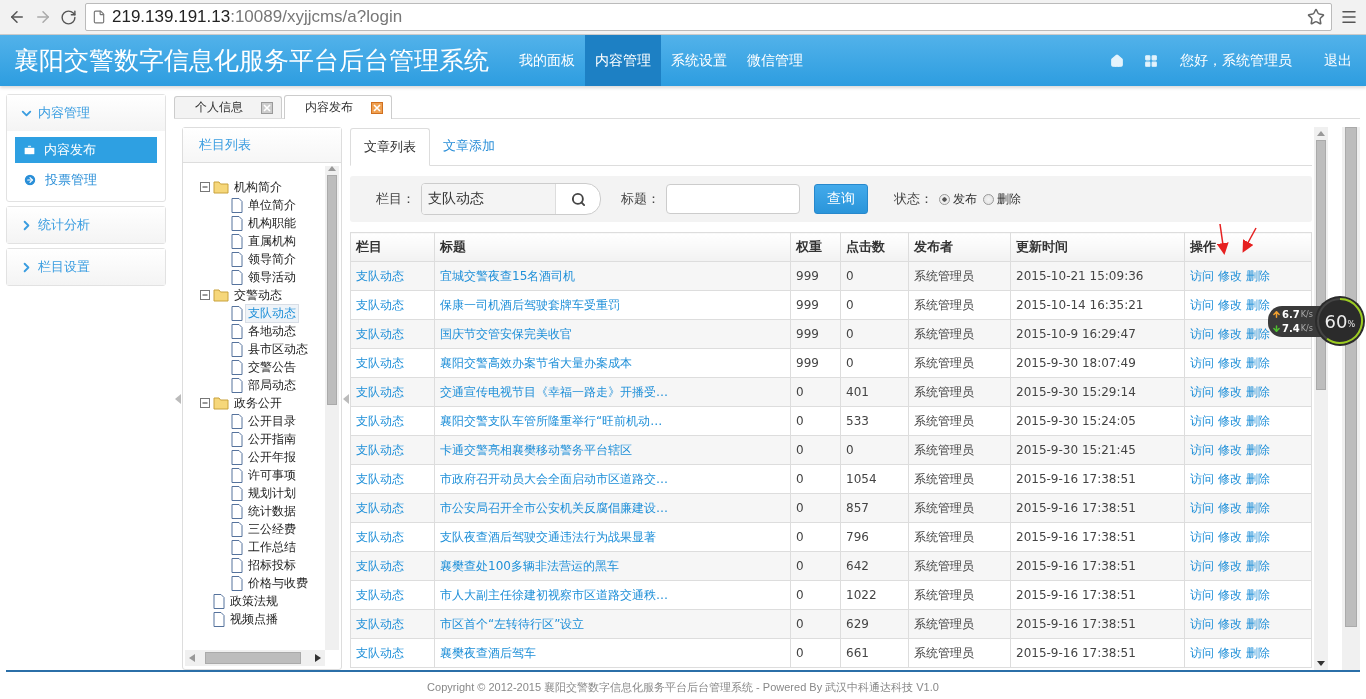  I want to click on tree-item: 单位简介, so click(272, 205).